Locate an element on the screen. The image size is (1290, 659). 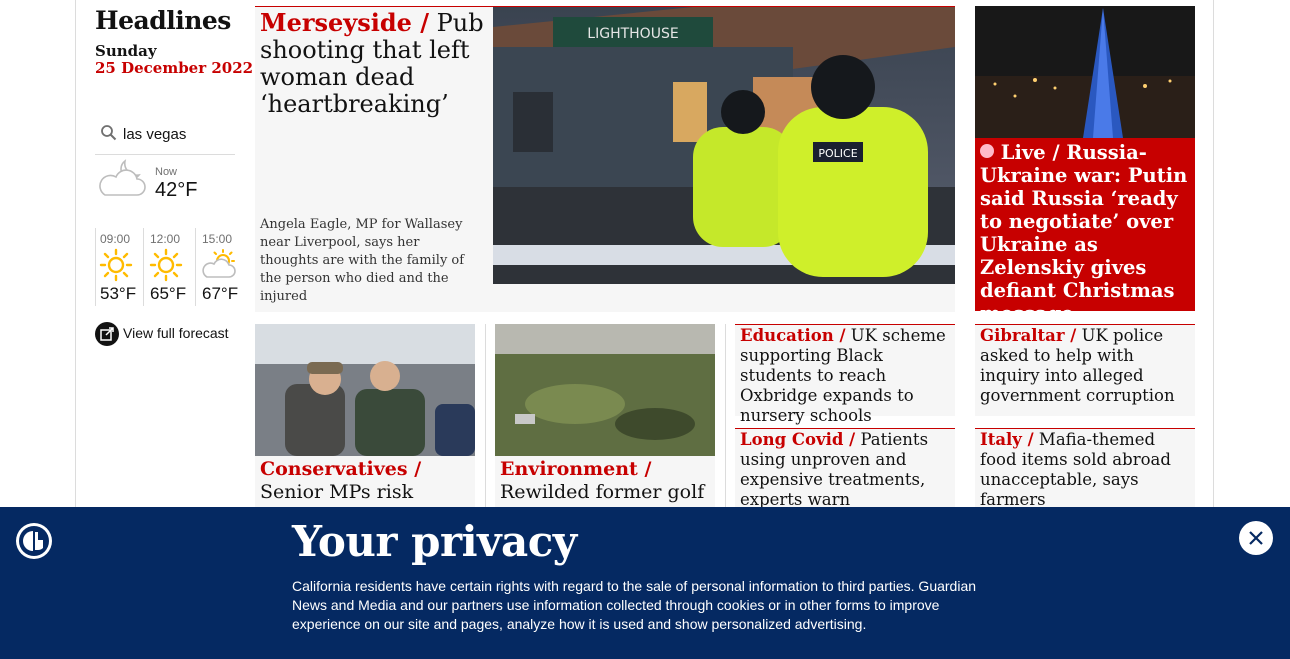
hourly-forecast: 09:00 53°F 12:00 65°F 15:00 67°F is located at coordinates (167, 267).